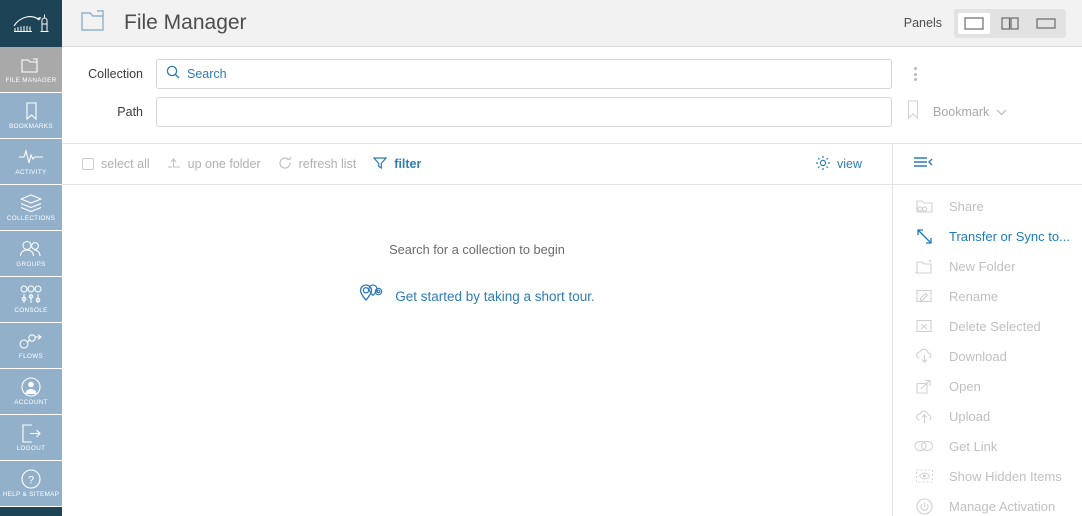 This screenshot has width=1082, height=516. I want to click on view-button: view, so click(853, 164).